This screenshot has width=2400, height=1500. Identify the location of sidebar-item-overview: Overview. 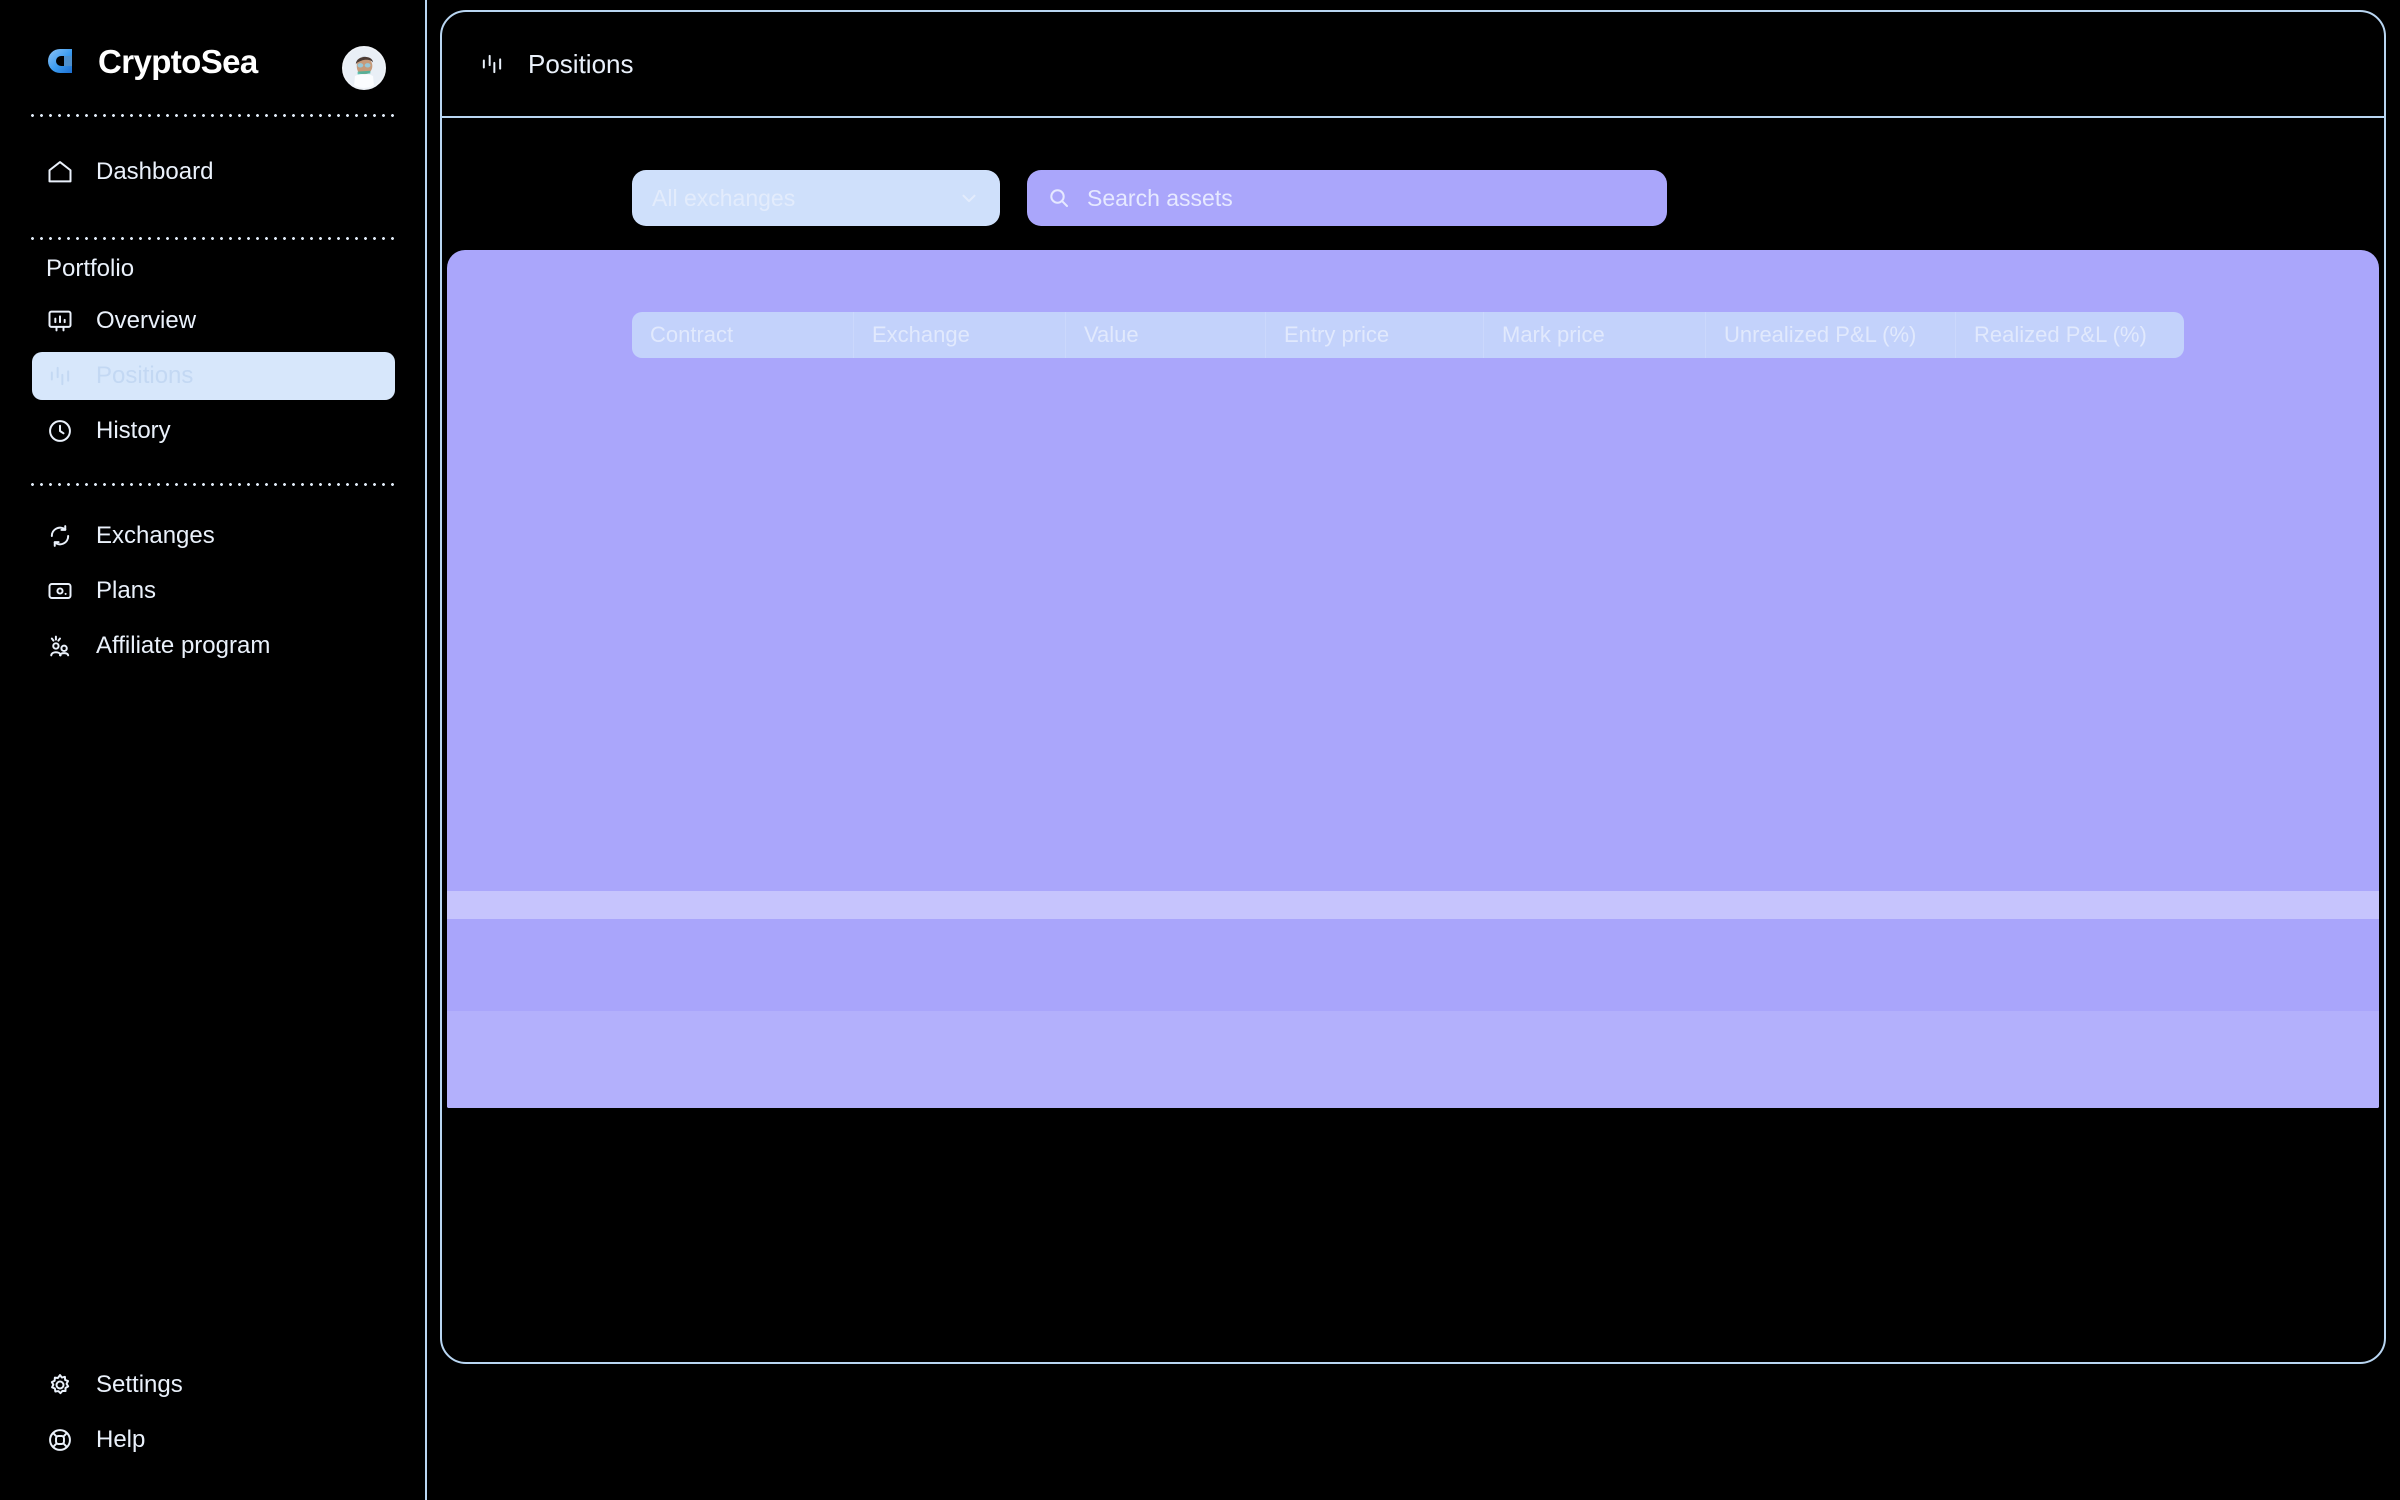
(213, 321).